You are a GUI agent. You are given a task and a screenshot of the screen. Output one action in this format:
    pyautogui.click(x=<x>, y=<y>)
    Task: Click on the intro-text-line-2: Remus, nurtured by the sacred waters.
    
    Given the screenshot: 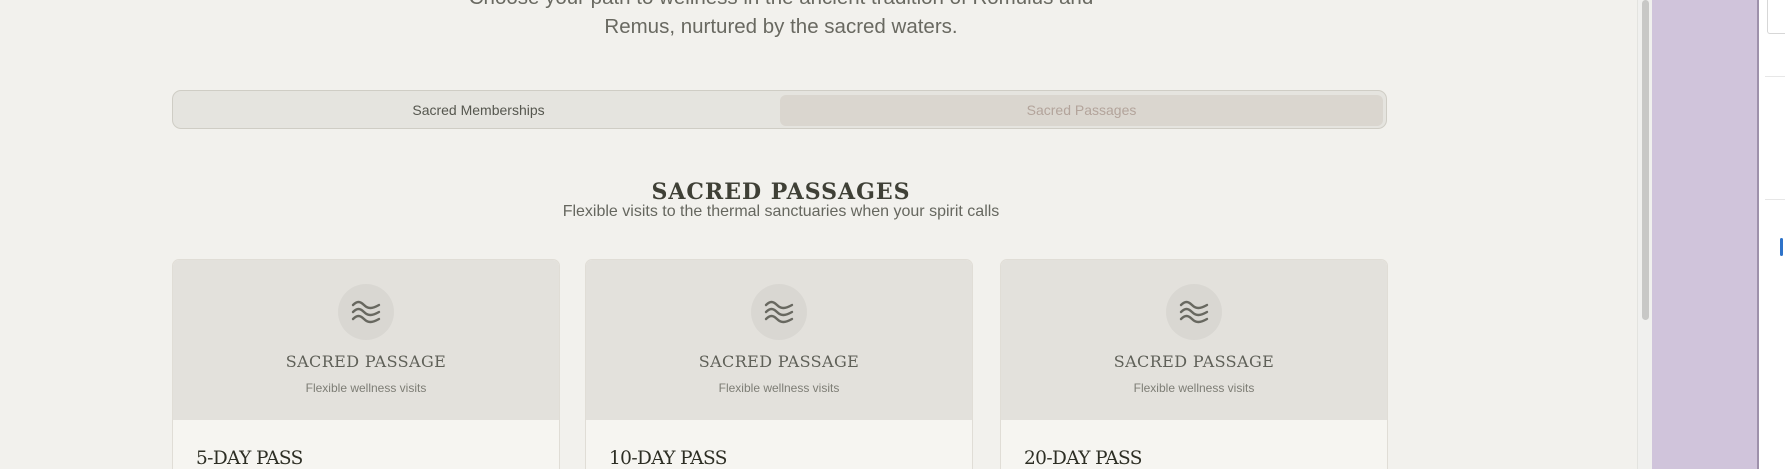 What is the action you would take?
    pyautogui.click(x=781, y=26)
    